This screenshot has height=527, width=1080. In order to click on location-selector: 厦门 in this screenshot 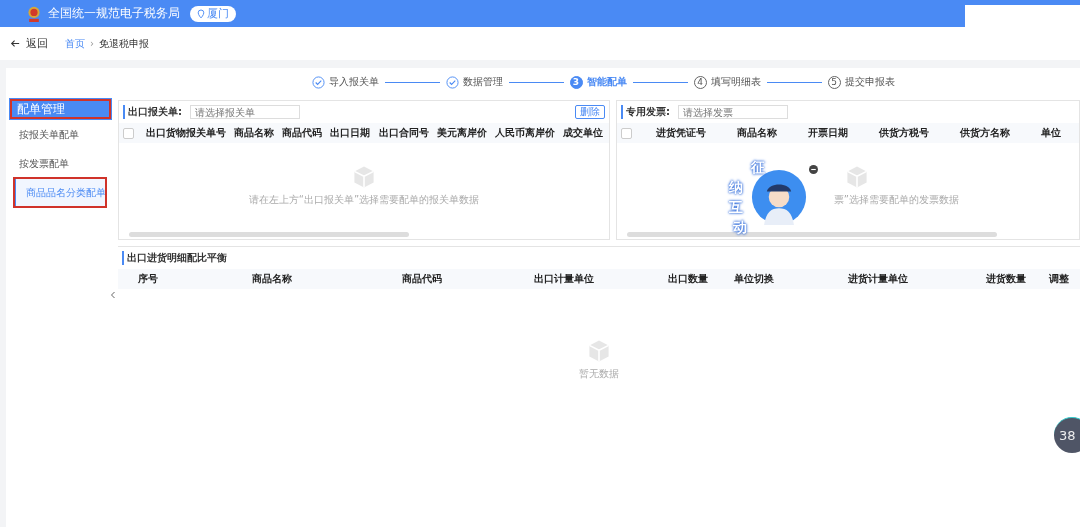, I will do `click(213, 13)`.